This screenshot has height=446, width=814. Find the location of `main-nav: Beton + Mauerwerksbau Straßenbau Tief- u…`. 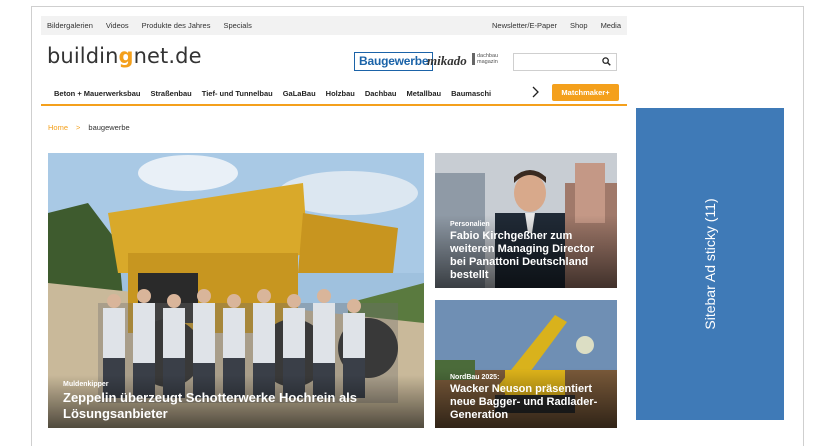

main-nav: Beton + Mauerwerksbau Straßenbau Tief- u… is located at coordinates (334, 94).